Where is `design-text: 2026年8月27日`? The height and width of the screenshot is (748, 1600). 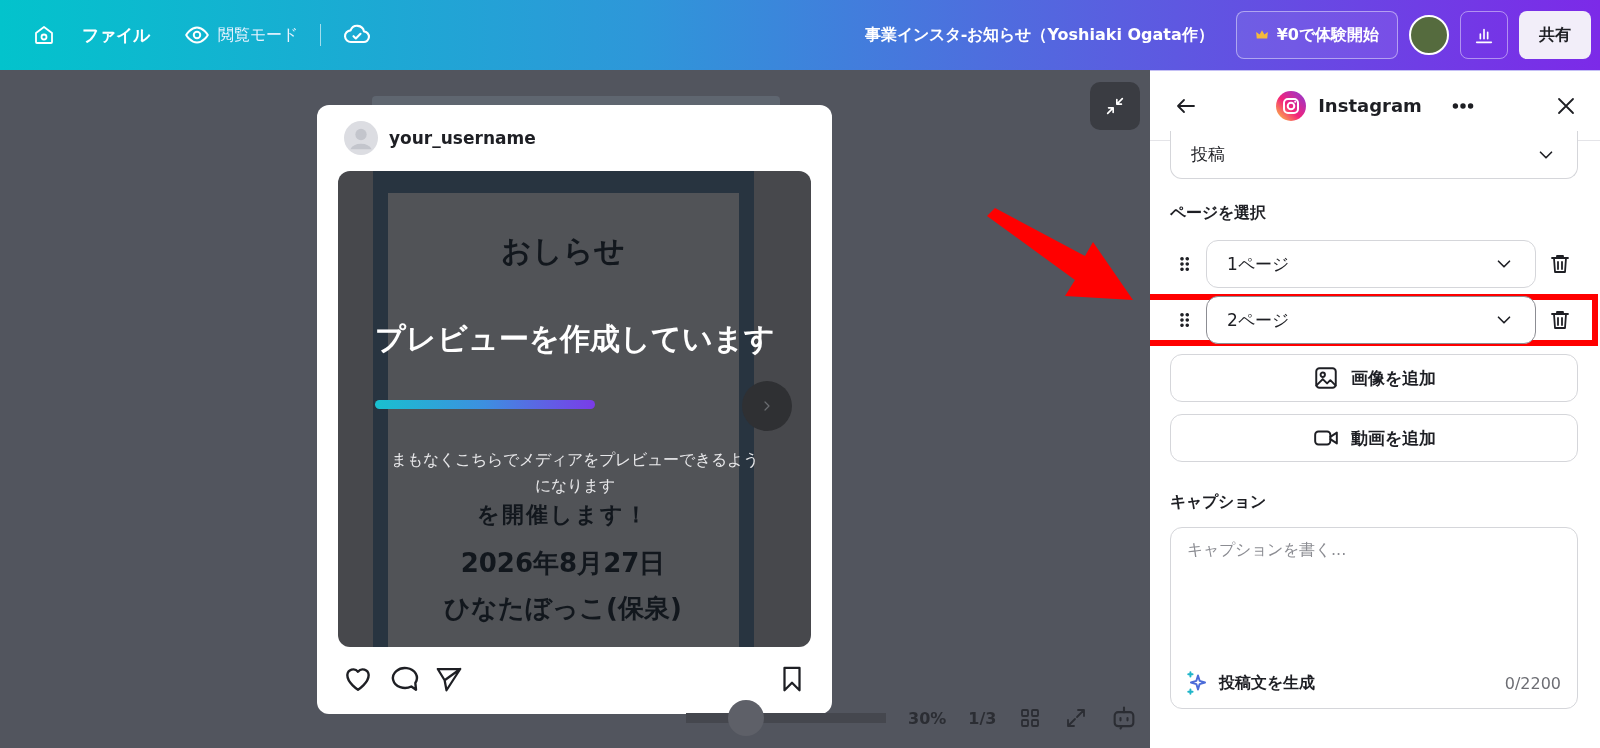
design-text: 2026年8月27日 is located at coordinates (563, 563).